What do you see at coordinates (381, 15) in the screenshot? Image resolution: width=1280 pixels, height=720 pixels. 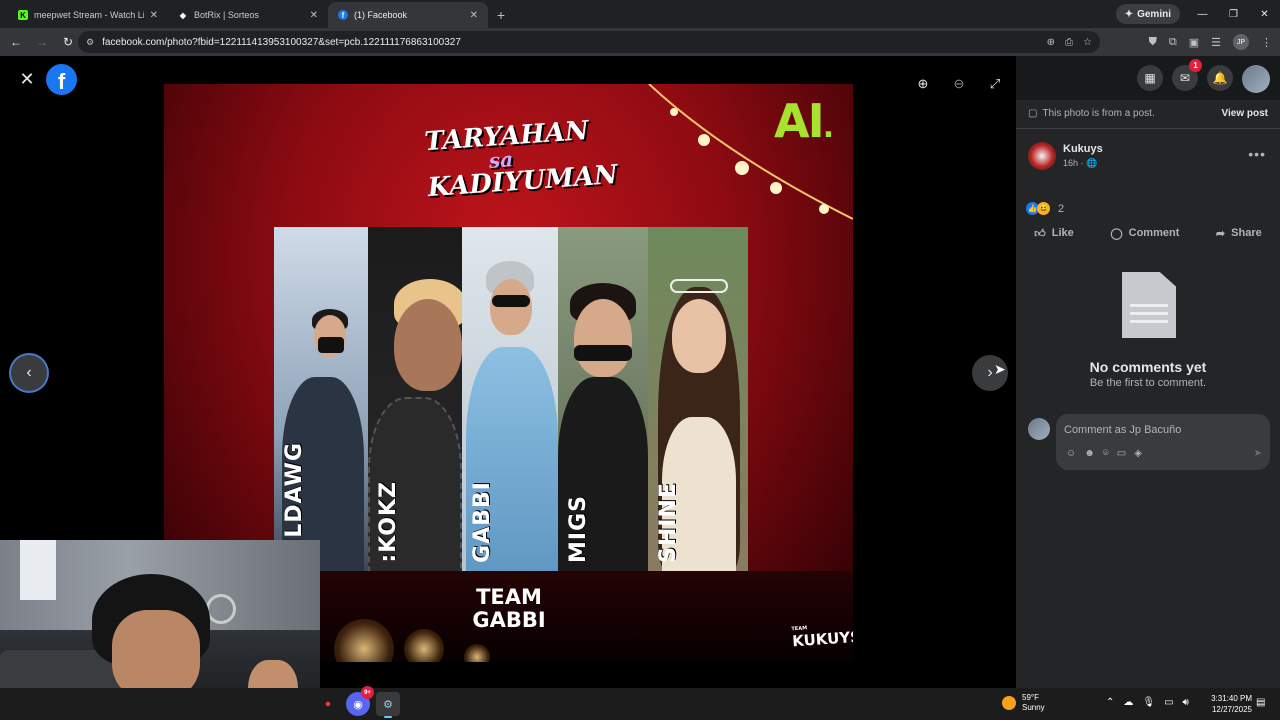 I see `tab-title: (1) Facebook` at bounding box center [381, 15].